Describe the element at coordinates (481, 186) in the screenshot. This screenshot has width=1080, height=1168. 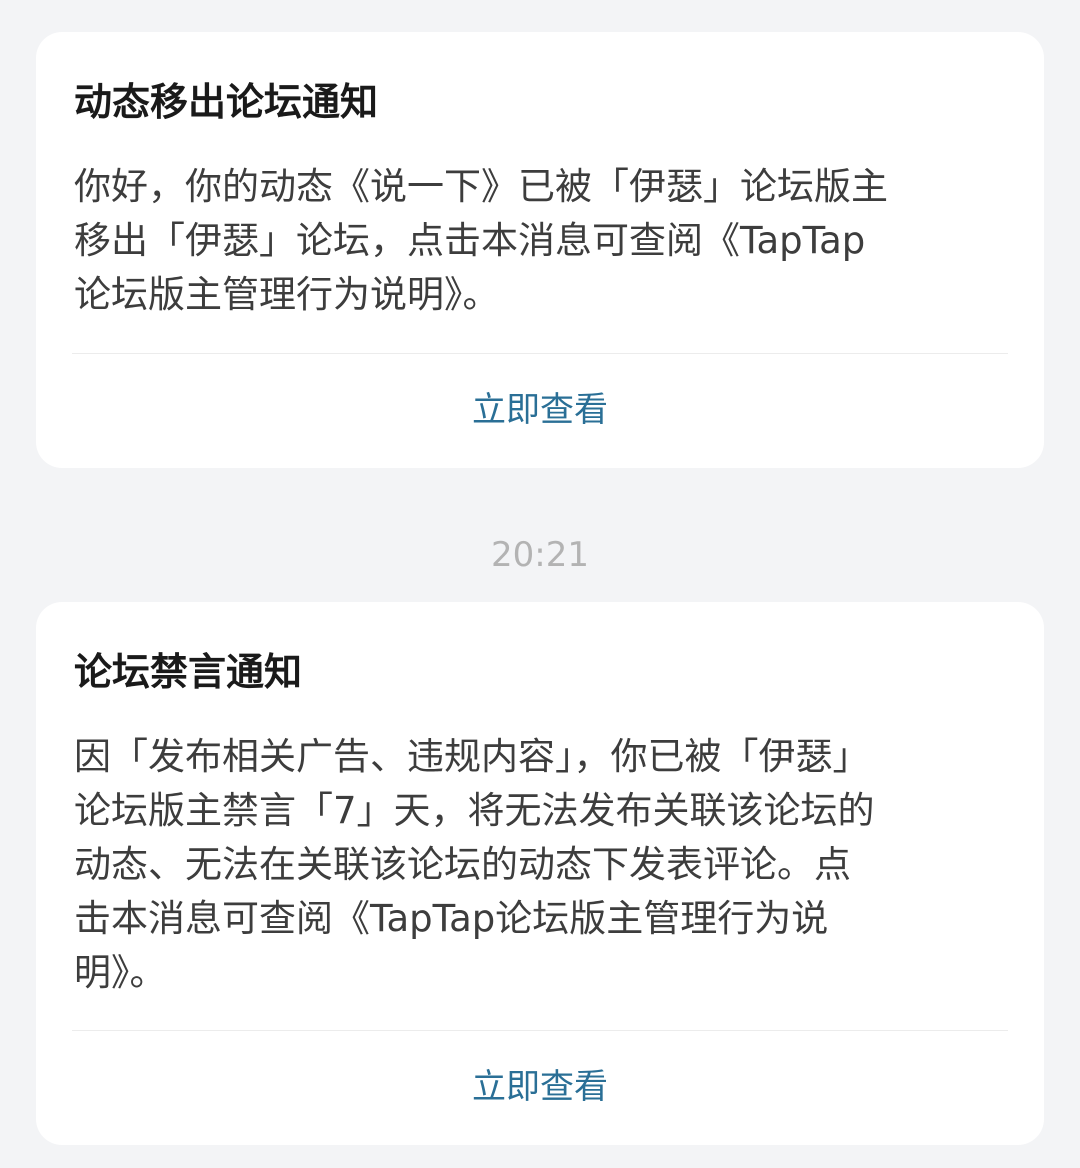
I see `notification-body-line: 你好，你的动态《说一下》已被「伊瑟」论坛版主` at that location.